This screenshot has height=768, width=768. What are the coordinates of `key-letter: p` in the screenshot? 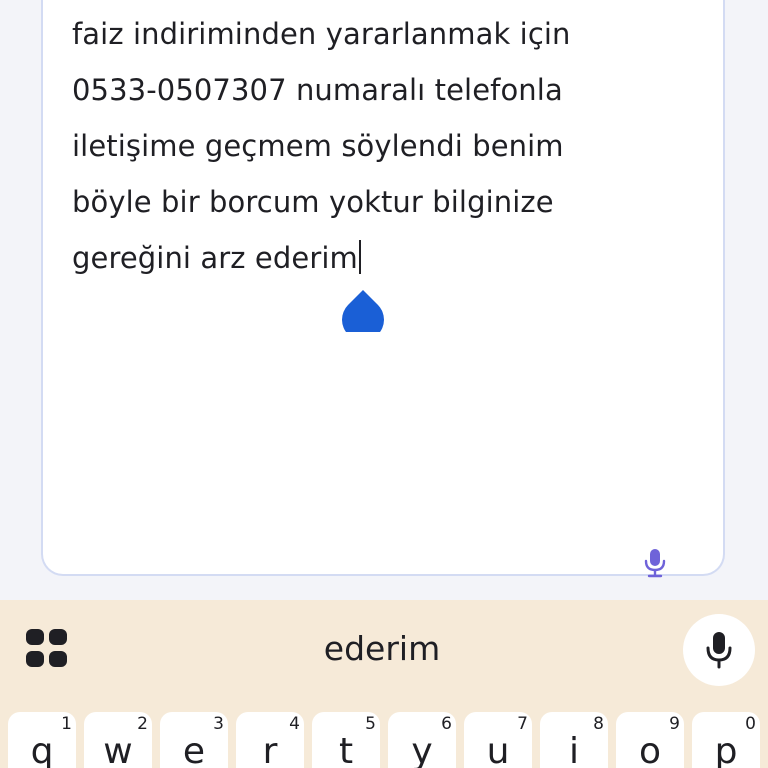 It's located at (726, 749).